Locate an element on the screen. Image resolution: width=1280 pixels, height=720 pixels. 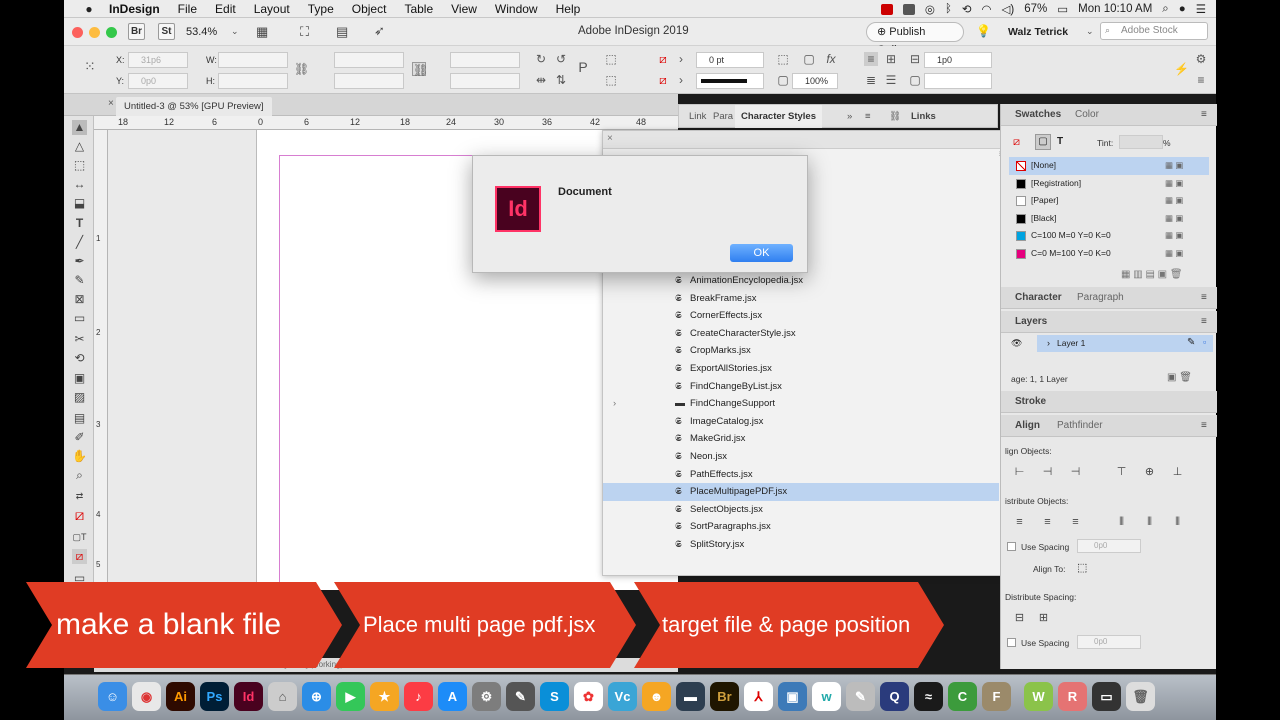
f-app-icon: F is located at coordinates (996, 696).